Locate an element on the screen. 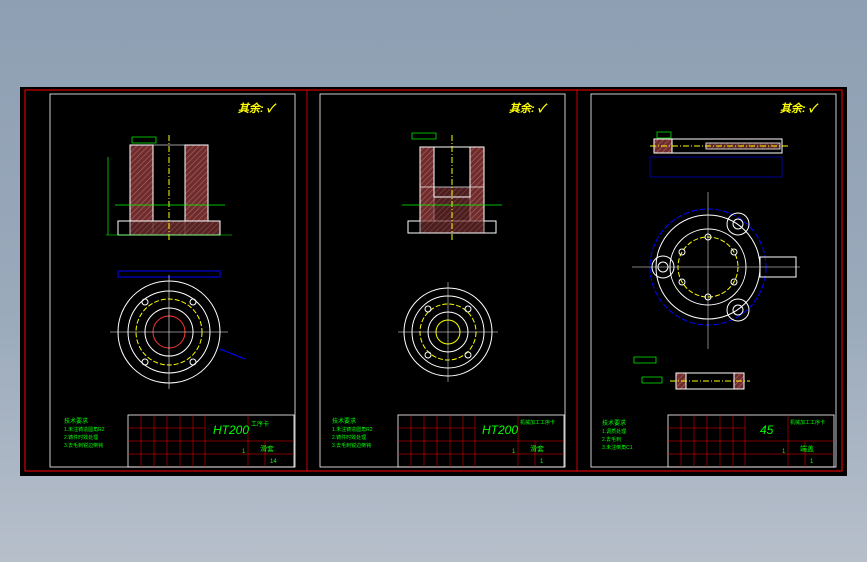 This screenshot has width=867, height=562. sheet-2-doc-title: 机械加工工序卡 is located at coordinates (537, 422).